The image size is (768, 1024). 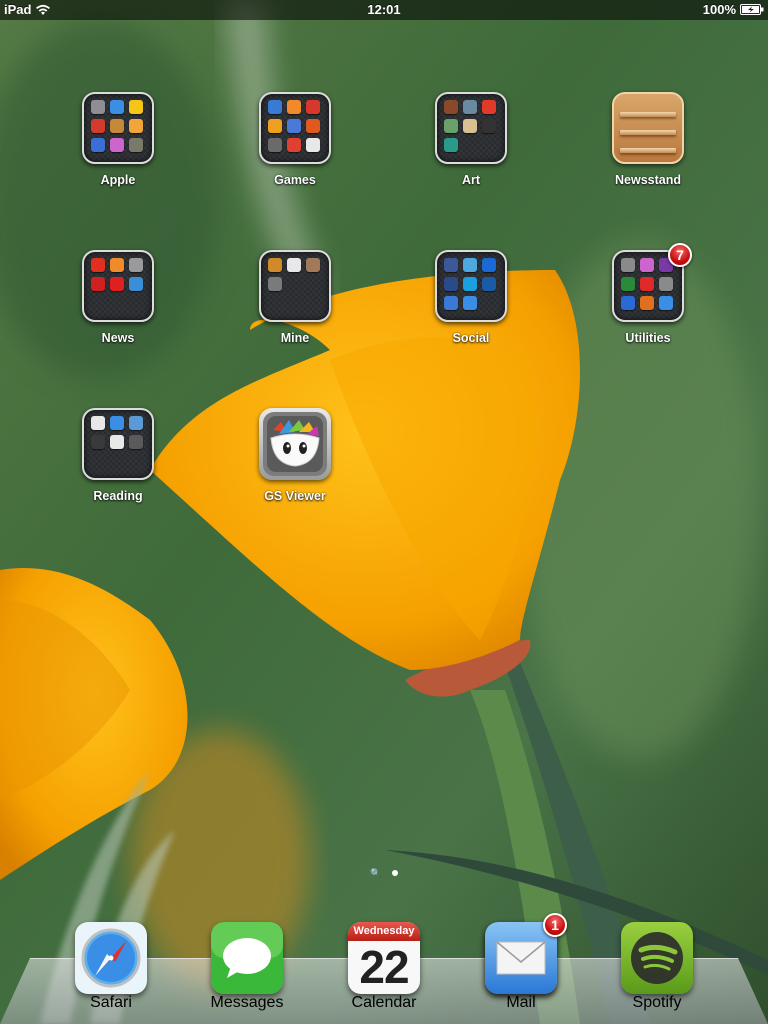 I want to click on dock-label: Messages, so click(x=247, y=1002).